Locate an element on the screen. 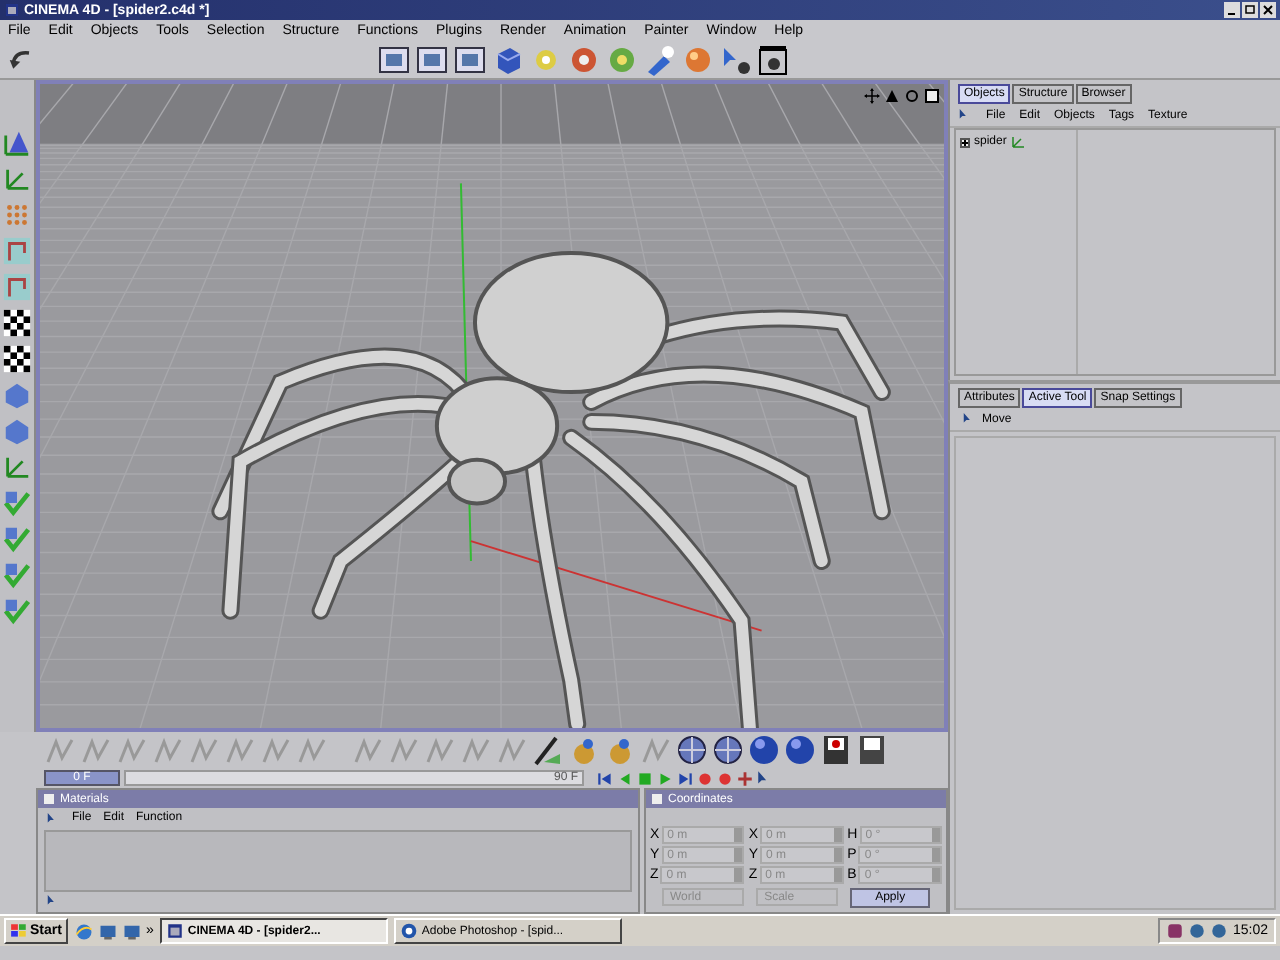 The height and width of the screenshot is (960, 1280). windows-logo-icon is located at coordinates (19, 931).